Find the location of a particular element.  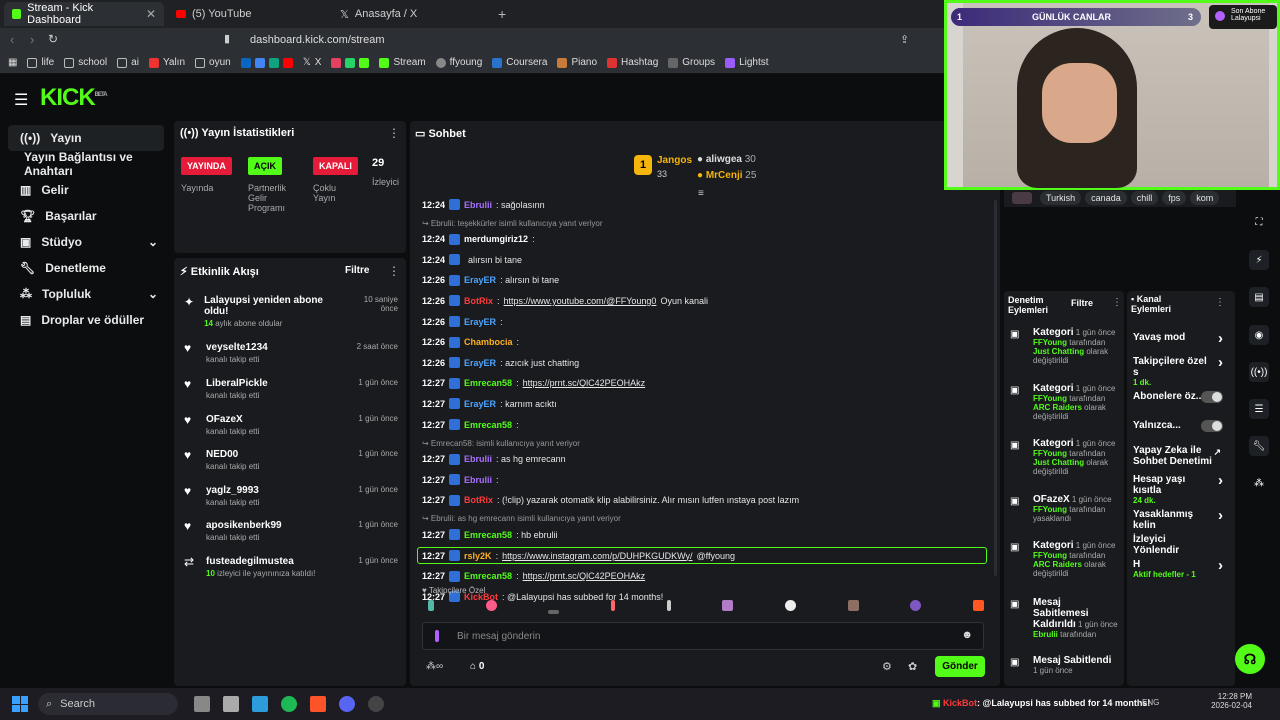

bookmark-folder: oyun is located at coordinates (213, 62).